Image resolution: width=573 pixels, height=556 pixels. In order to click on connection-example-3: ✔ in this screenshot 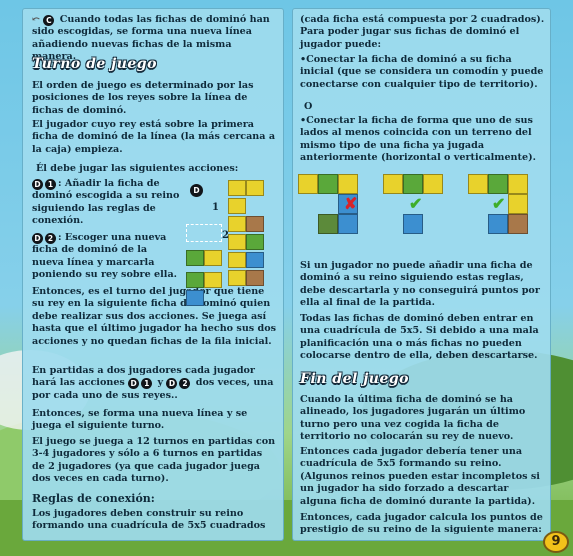, I will do `click(508, 209)`.